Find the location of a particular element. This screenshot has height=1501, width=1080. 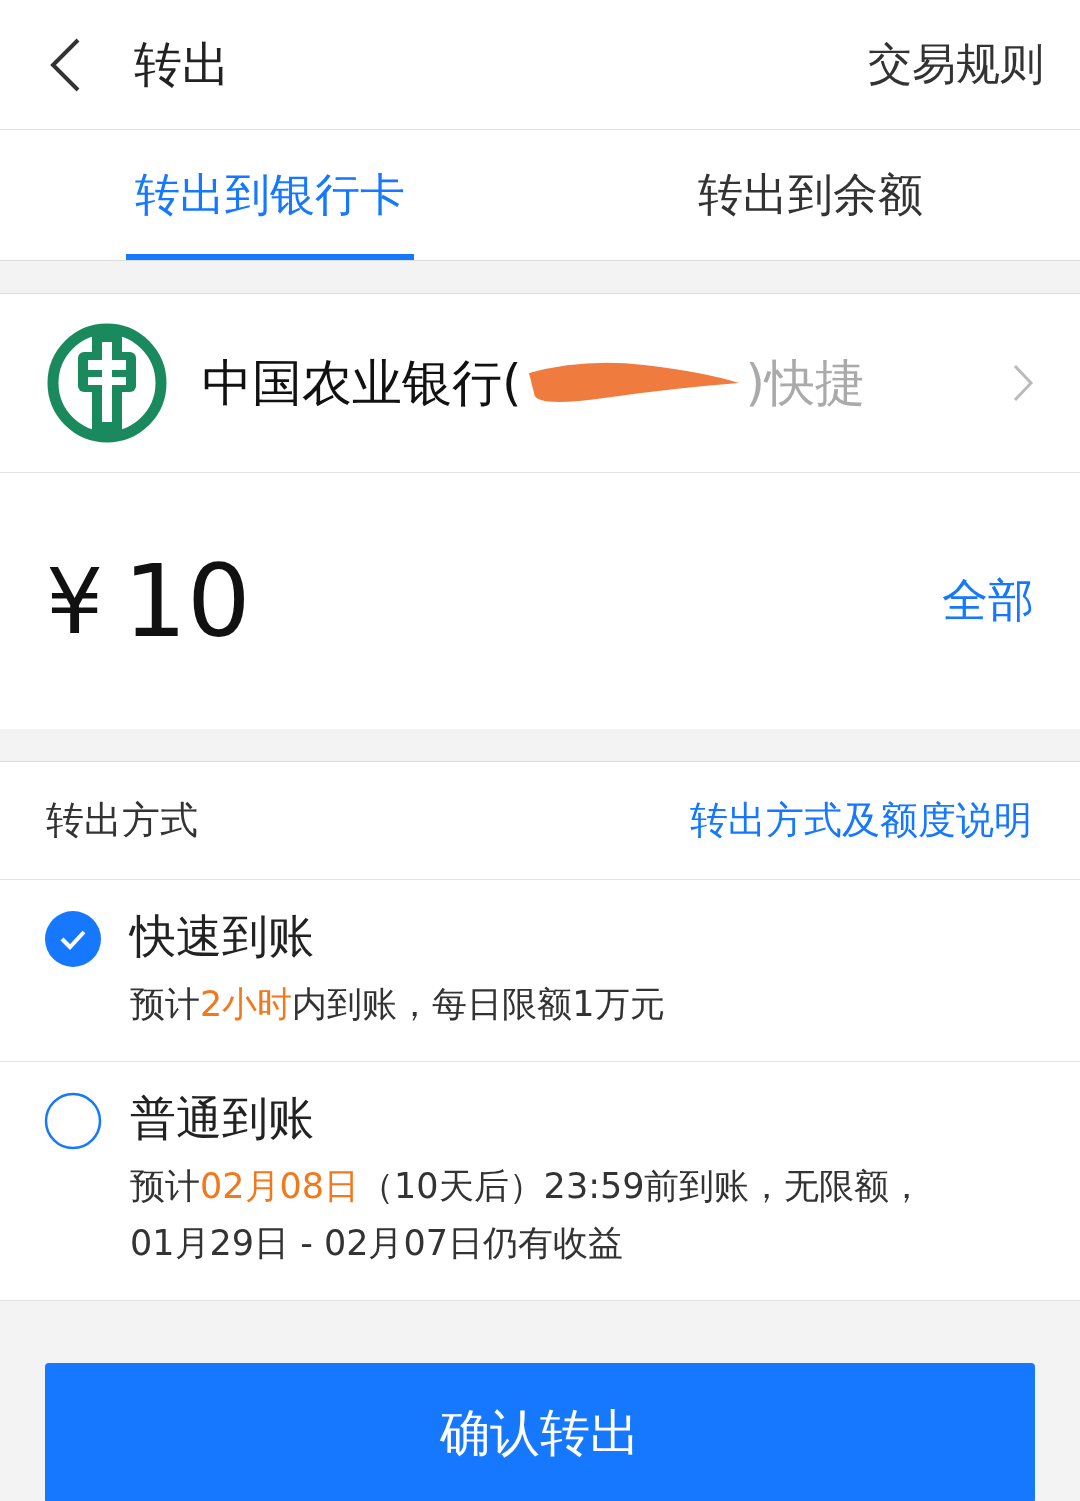

rules-link: 交易规则 is located at coordinates (956, 64).